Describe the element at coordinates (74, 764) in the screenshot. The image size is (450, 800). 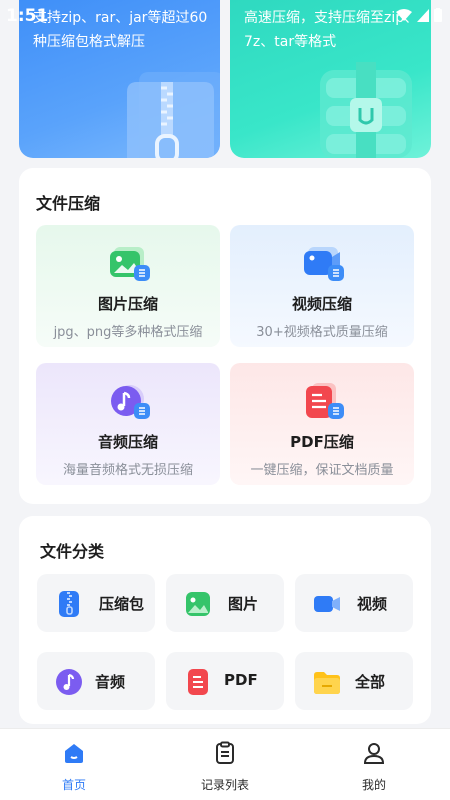
I see `nav-home: 首页` at that location.